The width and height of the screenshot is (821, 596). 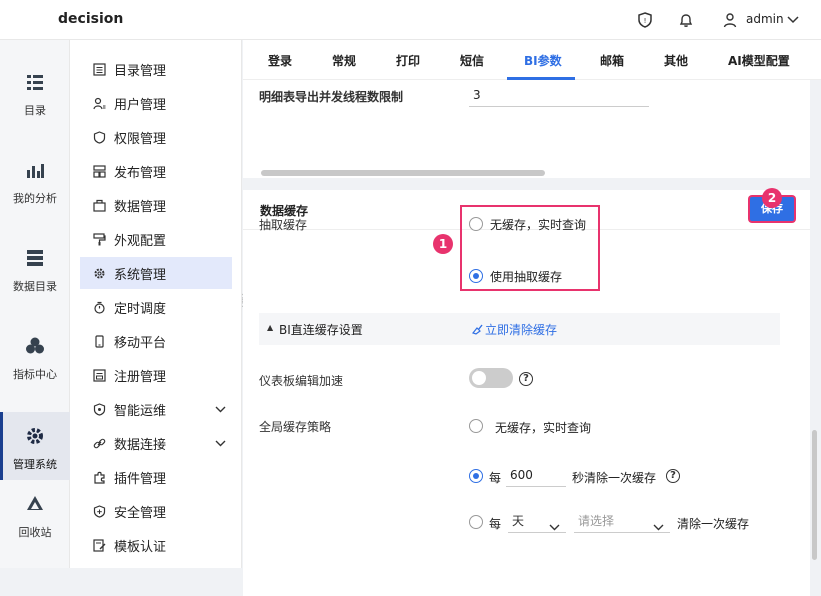 I want to click on extract-cache-label: 抽取缓存, so click(x=283, y=225).